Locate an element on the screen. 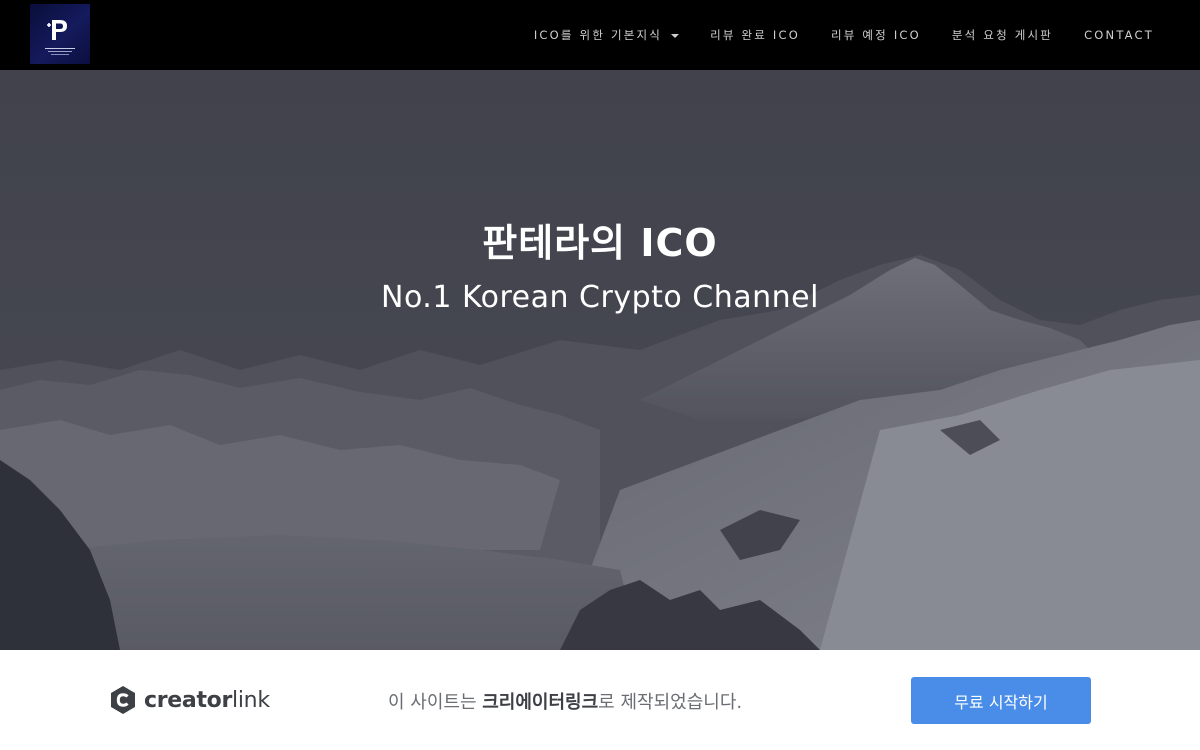 The image size is (1200, 750). message-strong: 크리에이터링크 is located at coordinates (540, 702).